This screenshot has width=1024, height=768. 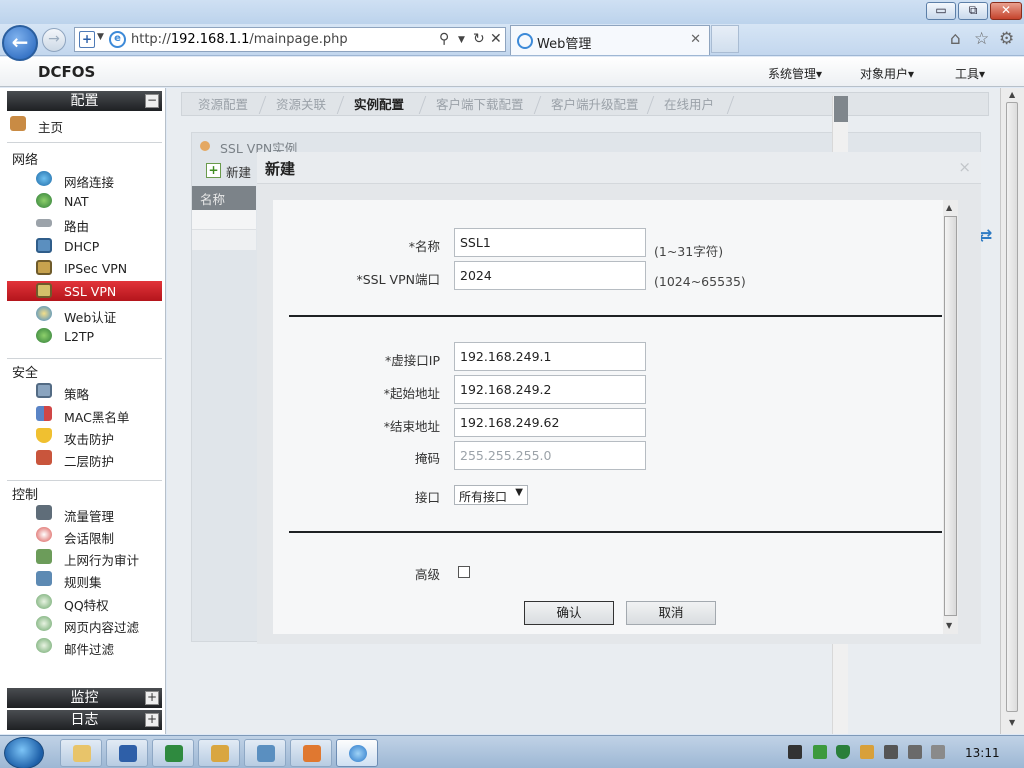 I want to click on close-window-button: ✕, so click(x=1006, y=11).